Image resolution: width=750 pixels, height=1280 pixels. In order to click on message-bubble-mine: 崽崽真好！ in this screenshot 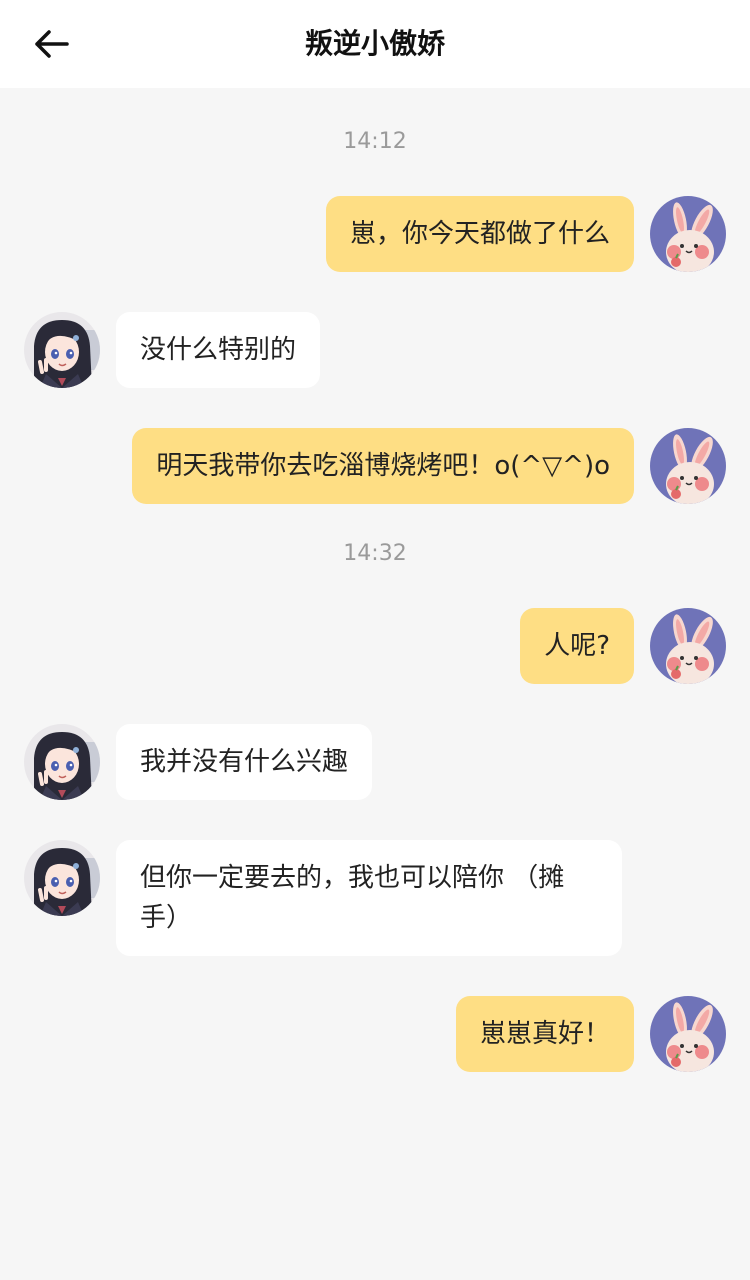, I will do `click(544, 1034)`.